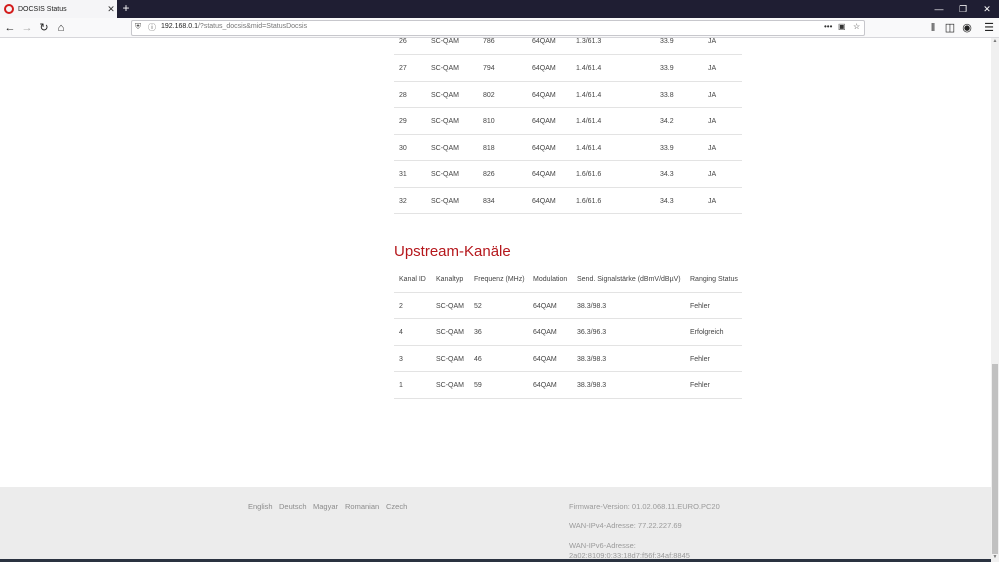  Describe the element at coordinates (995, 42) in the screenshot. I see `scroll-up-arrow-icon: ▲` at that location.